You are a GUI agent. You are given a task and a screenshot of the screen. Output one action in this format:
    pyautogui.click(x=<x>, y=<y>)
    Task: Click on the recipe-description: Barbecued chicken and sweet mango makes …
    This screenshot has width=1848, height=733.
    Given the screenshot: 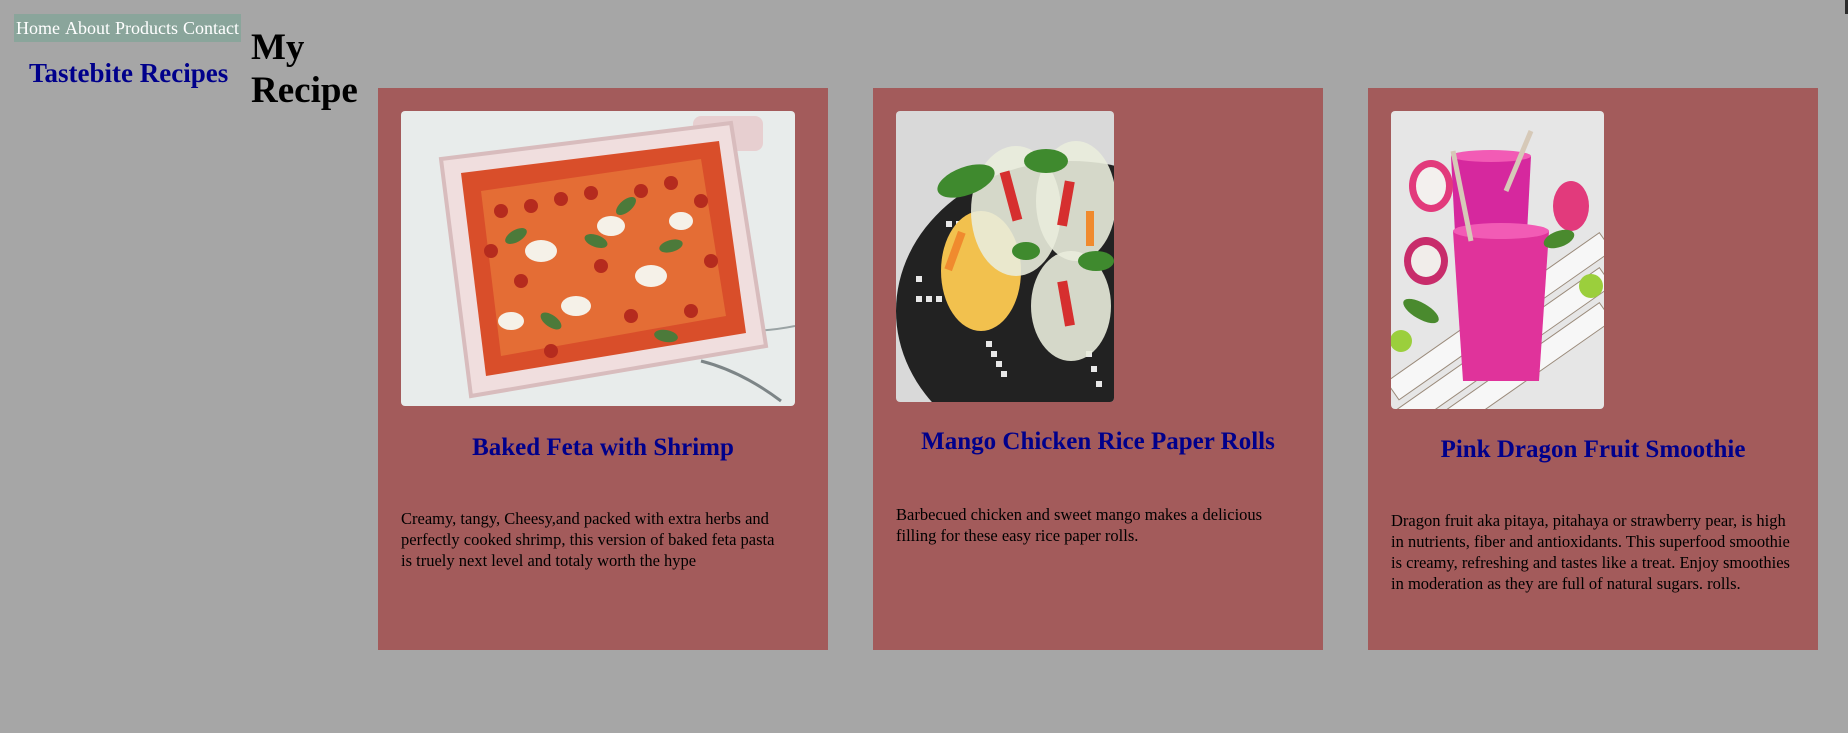 What is the action you would take?
    pyautogui.click(x=1079, y=525)
    